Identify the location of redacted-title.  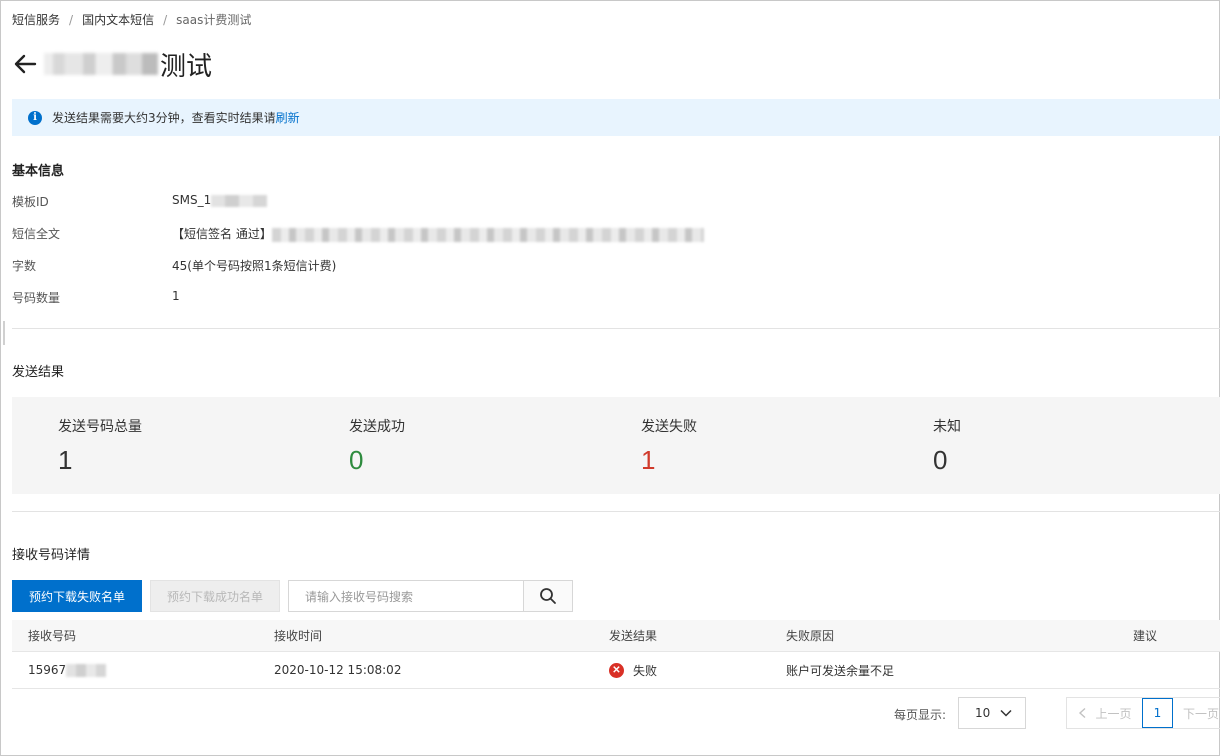
(101, 64).